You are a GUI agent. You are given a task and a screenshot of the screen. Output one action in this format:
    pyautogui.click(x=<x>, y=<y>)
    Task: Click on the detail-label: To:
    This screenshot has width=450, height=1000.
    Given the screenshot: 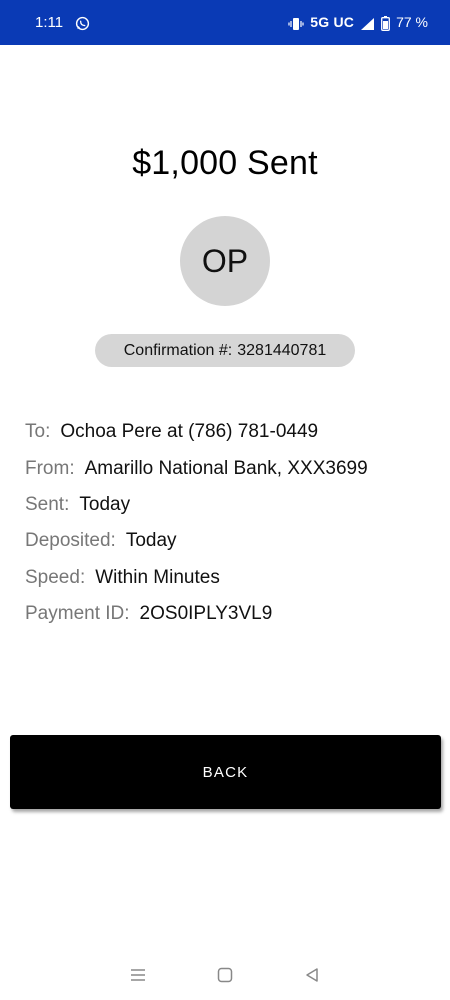 What is the action you would take?
    pyautogui.click(x=38, y=432)
    